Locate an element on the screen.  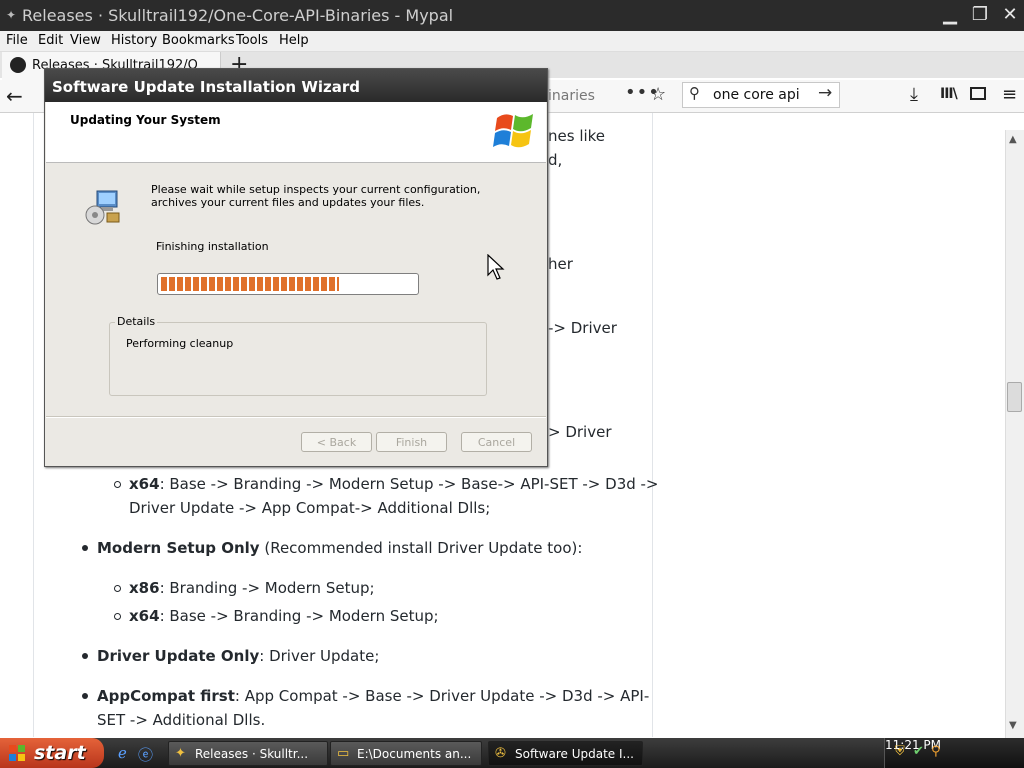
sidebar-icon is located at coordinates (978, 93).